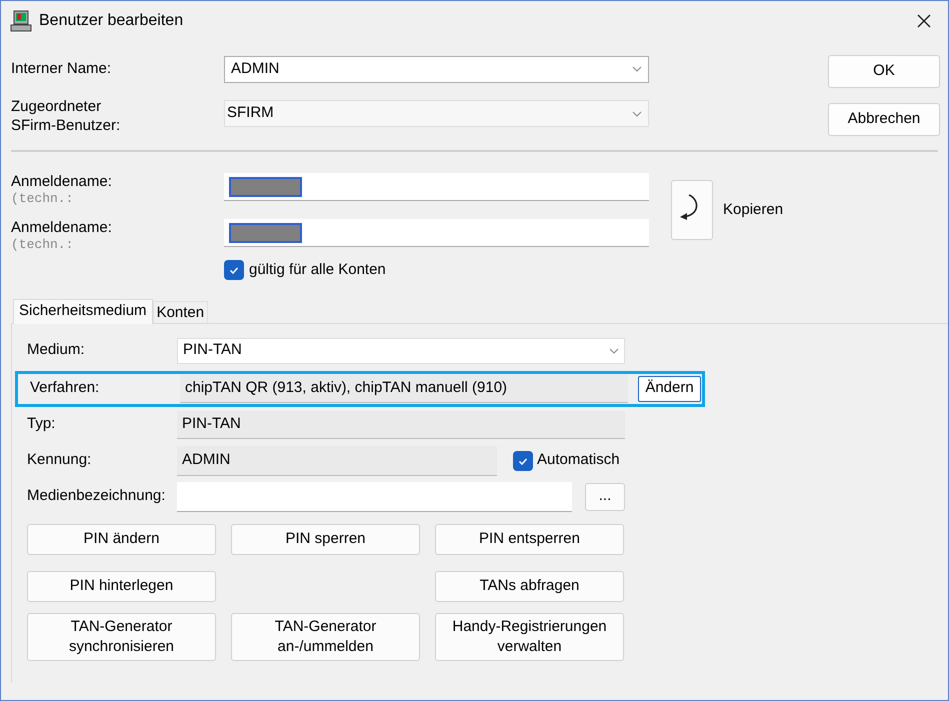 The height and width of the screenshot is (701, 949). I want to click on computer-icon, so click(21, 21).